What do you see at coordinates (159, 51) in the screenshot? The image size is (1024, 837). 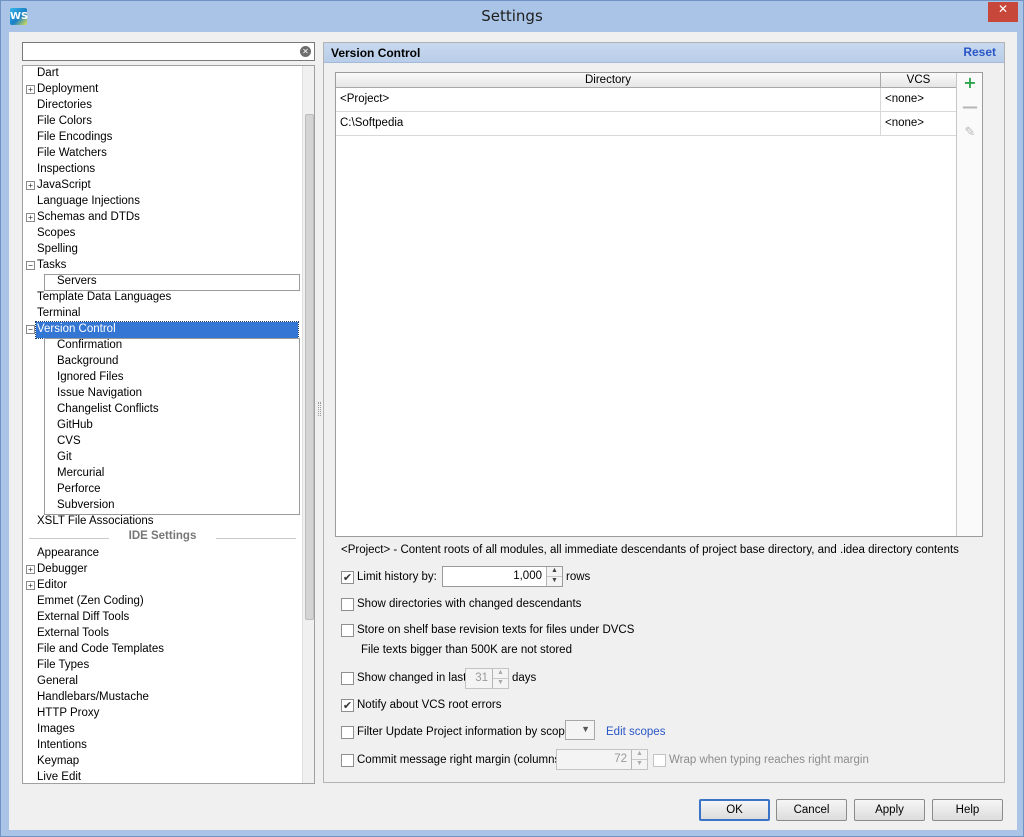 I see `search-text` at bounding box center [159, 51].